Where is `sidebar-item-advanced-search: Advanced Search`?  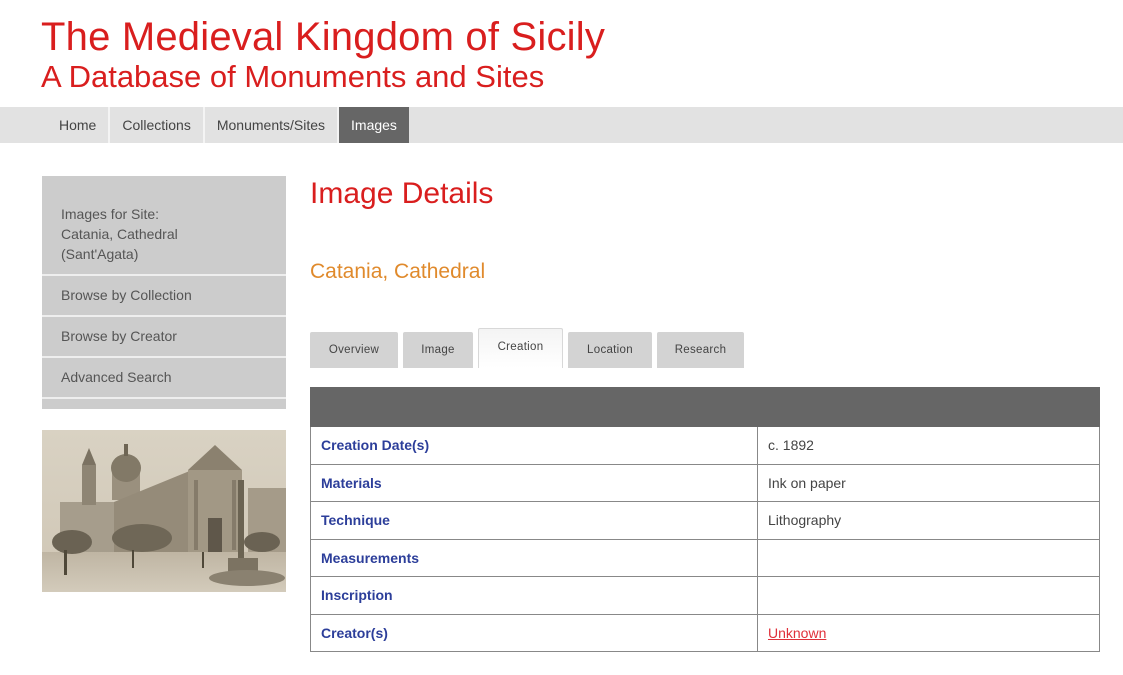 sidebar-item-advanced-search: Advanced Search is located at coordinates (164, 378).